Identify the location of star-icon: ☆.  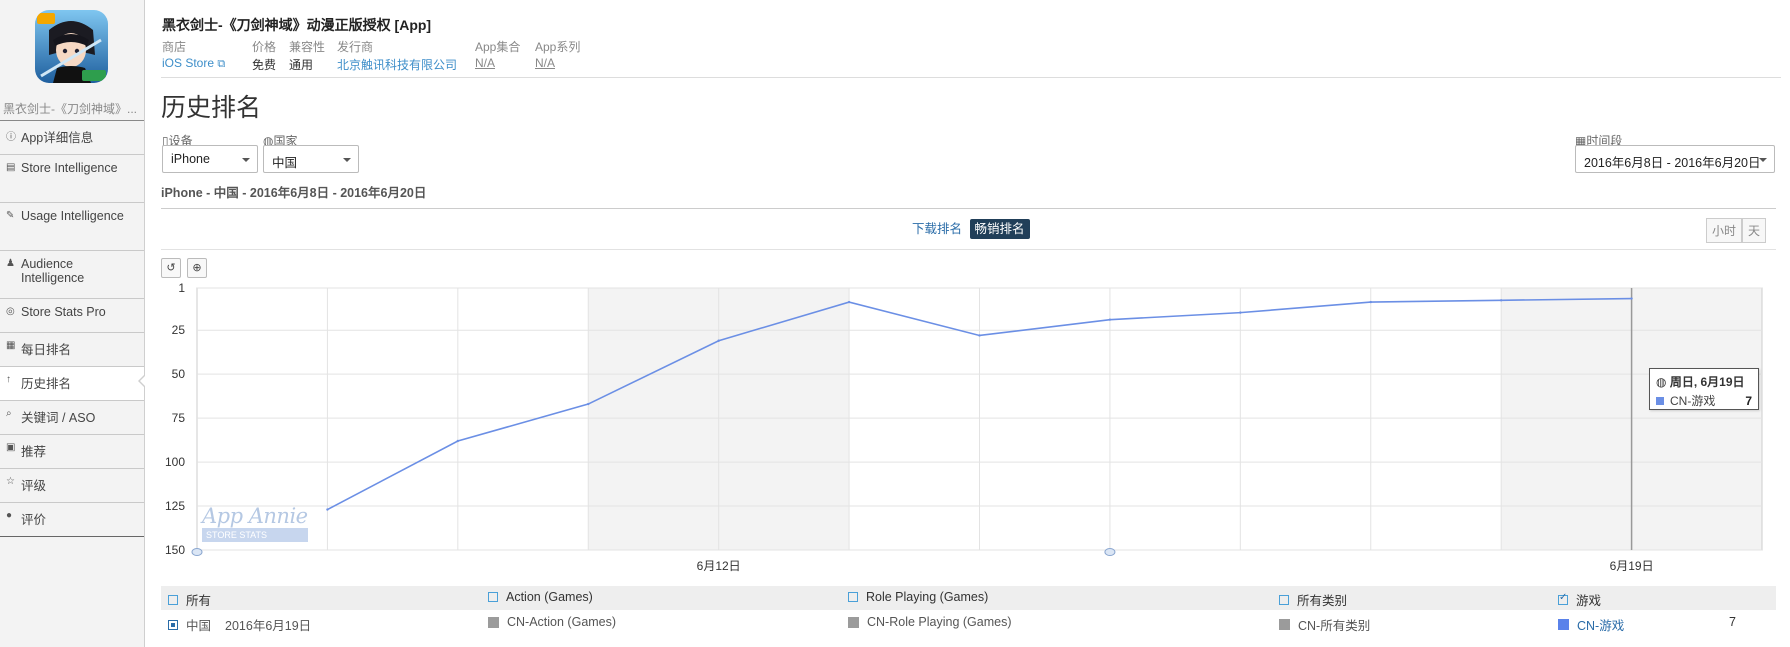
(10, 481).